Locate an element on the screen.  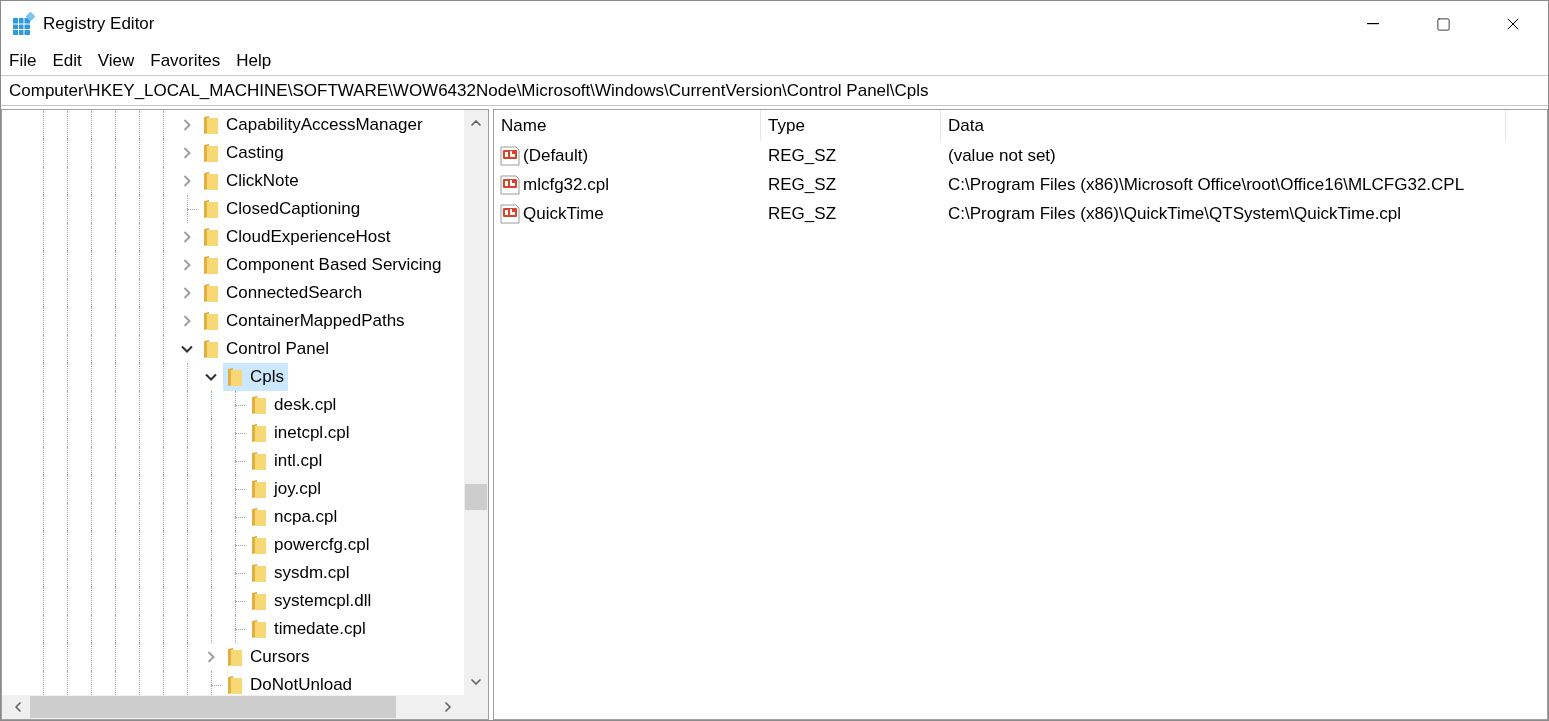
column-header: Type is located at coordinates (851, 125).